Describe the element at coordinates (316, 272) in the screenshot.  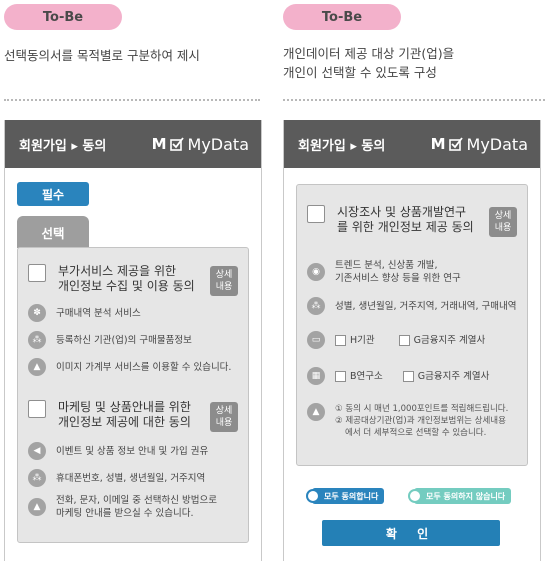
I see `research-icon: ◉` at that location.